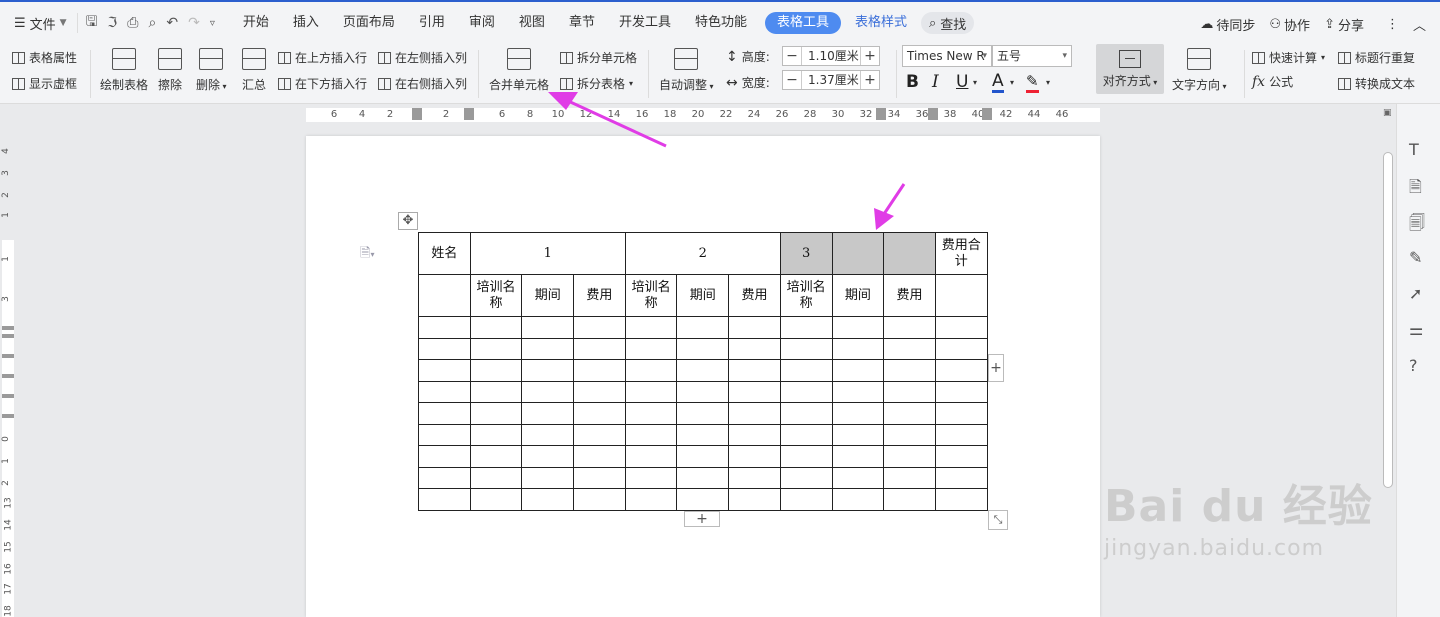 Image resolution: width=1440 pixels, height=617 pixels. I want to click on sliders-icon: ⚌, so click(1416, 329).